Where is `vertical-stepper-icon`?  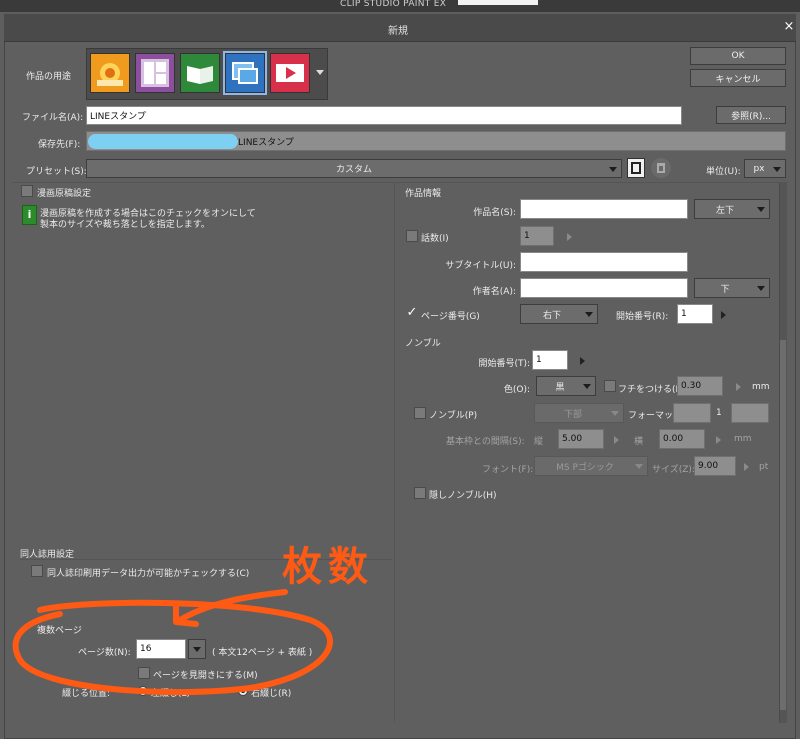
vertical-stepper-icon is located at coordinates (616, 440).